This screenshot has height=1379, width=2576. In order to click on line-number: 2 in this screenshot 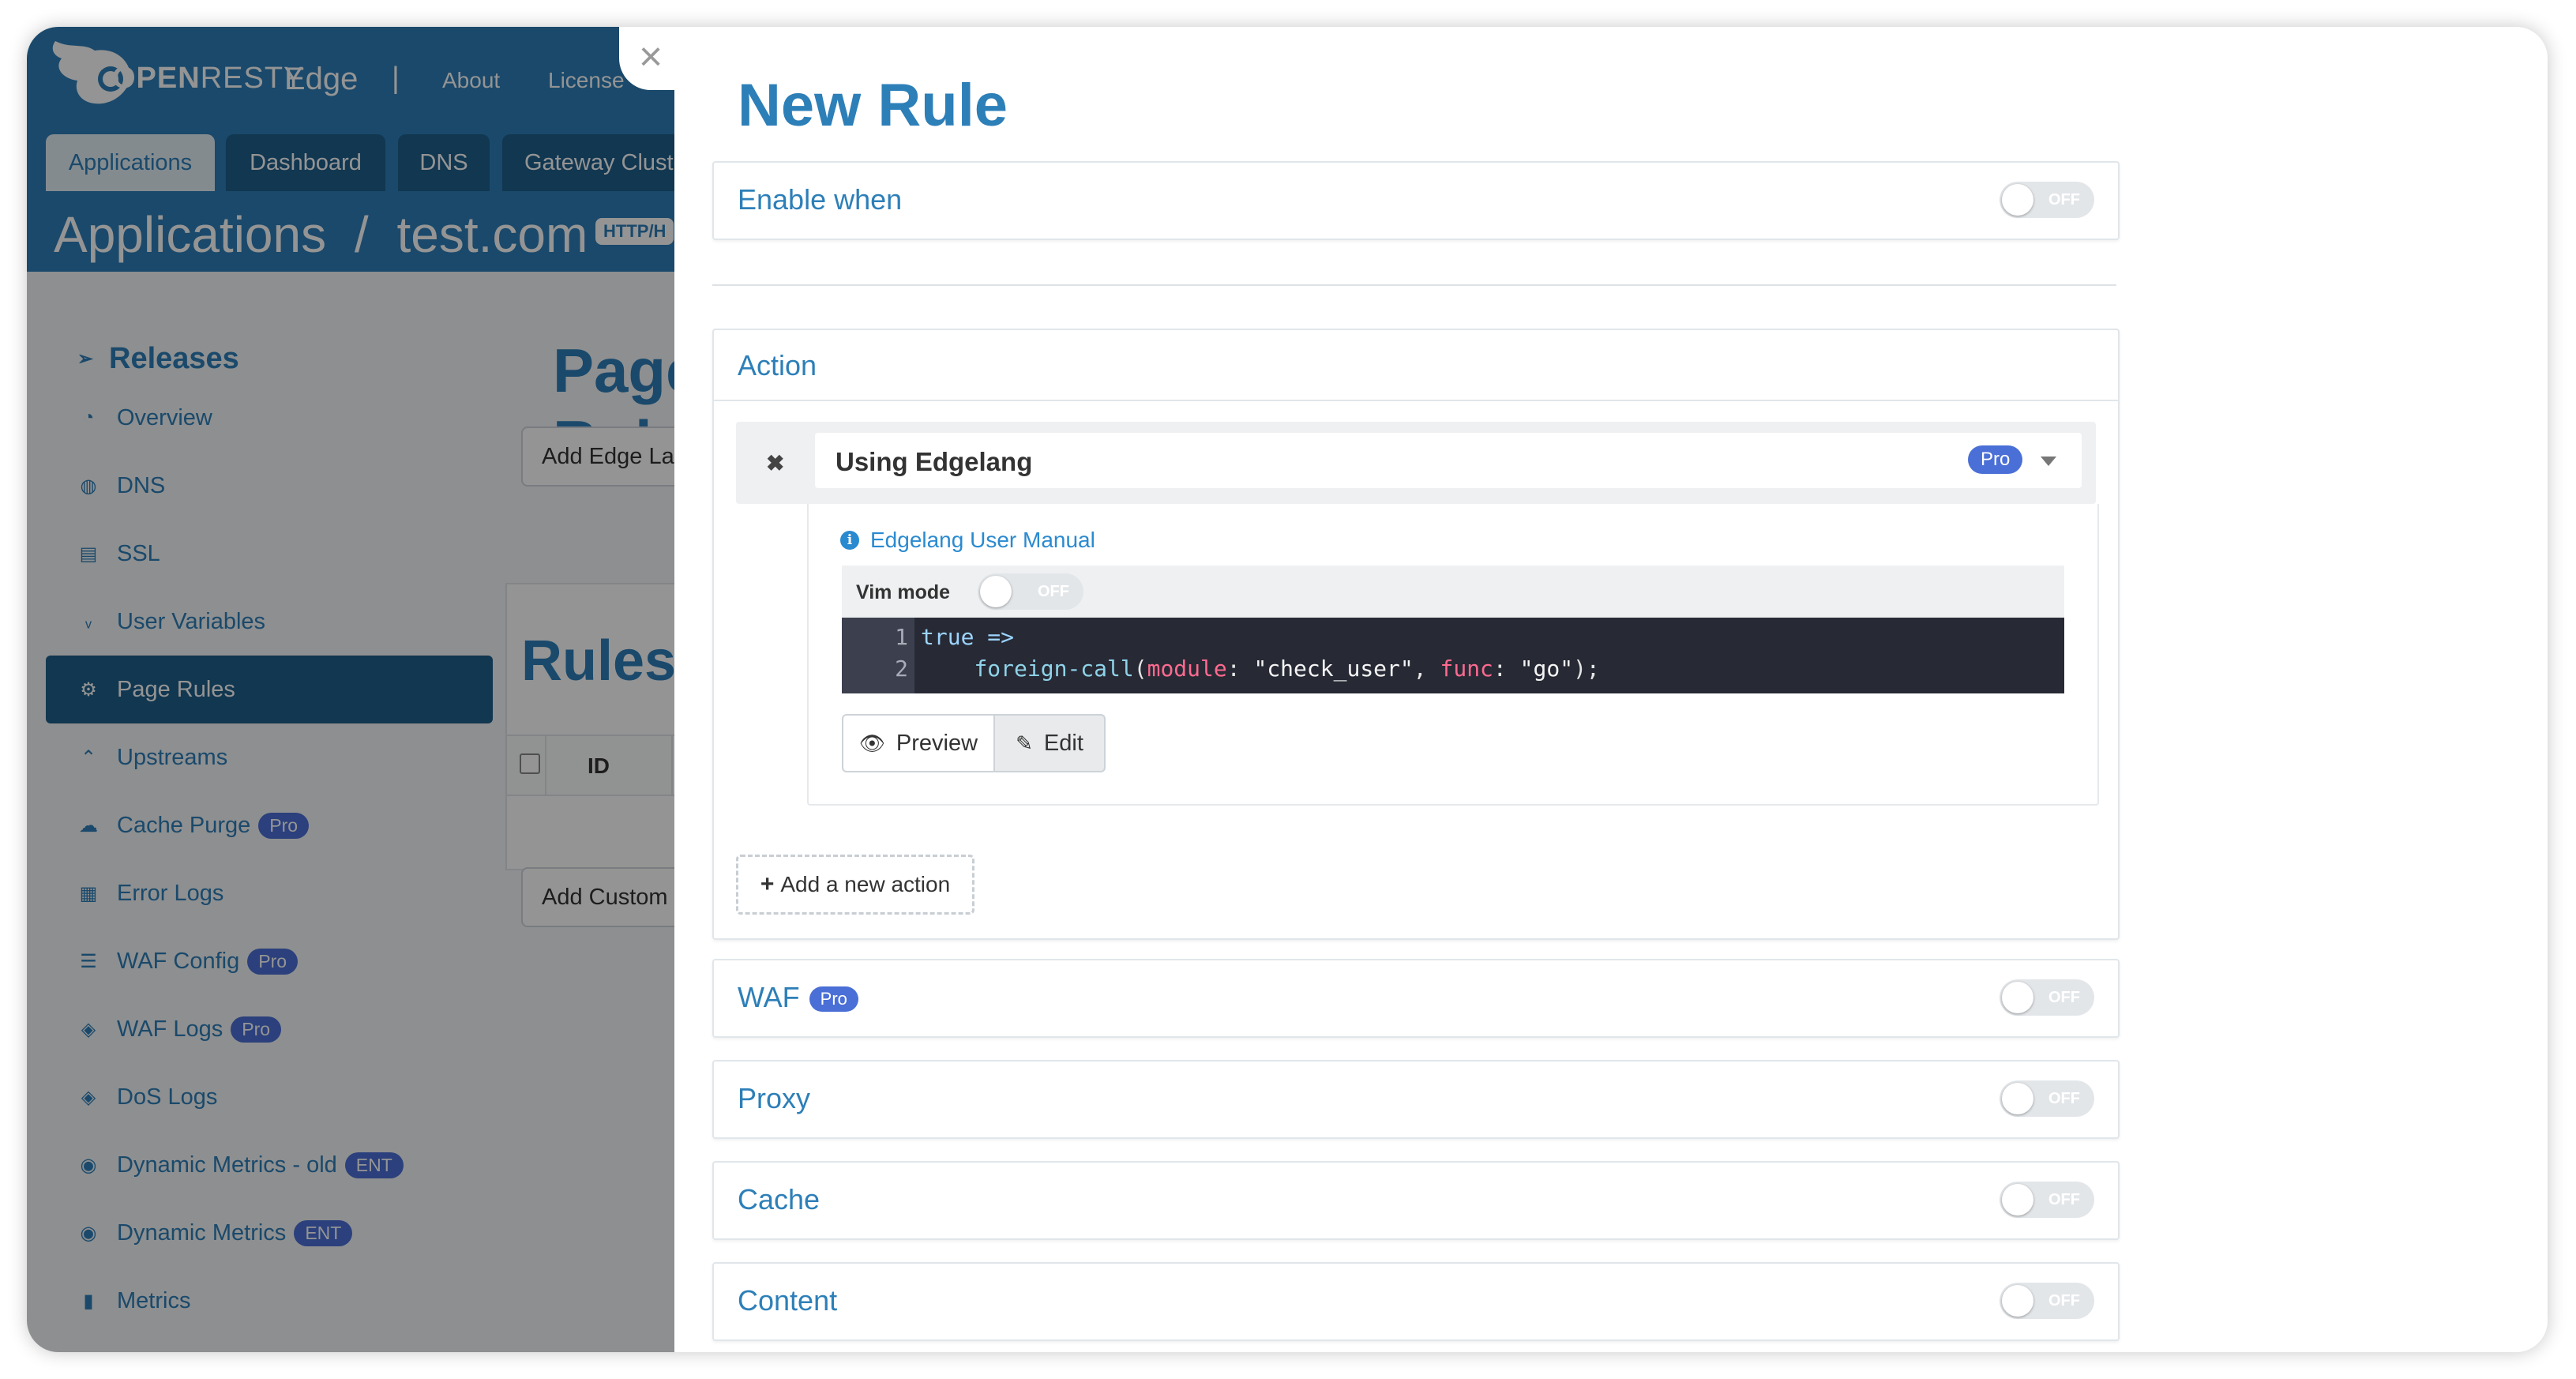, I will do `click(901, 669)`.